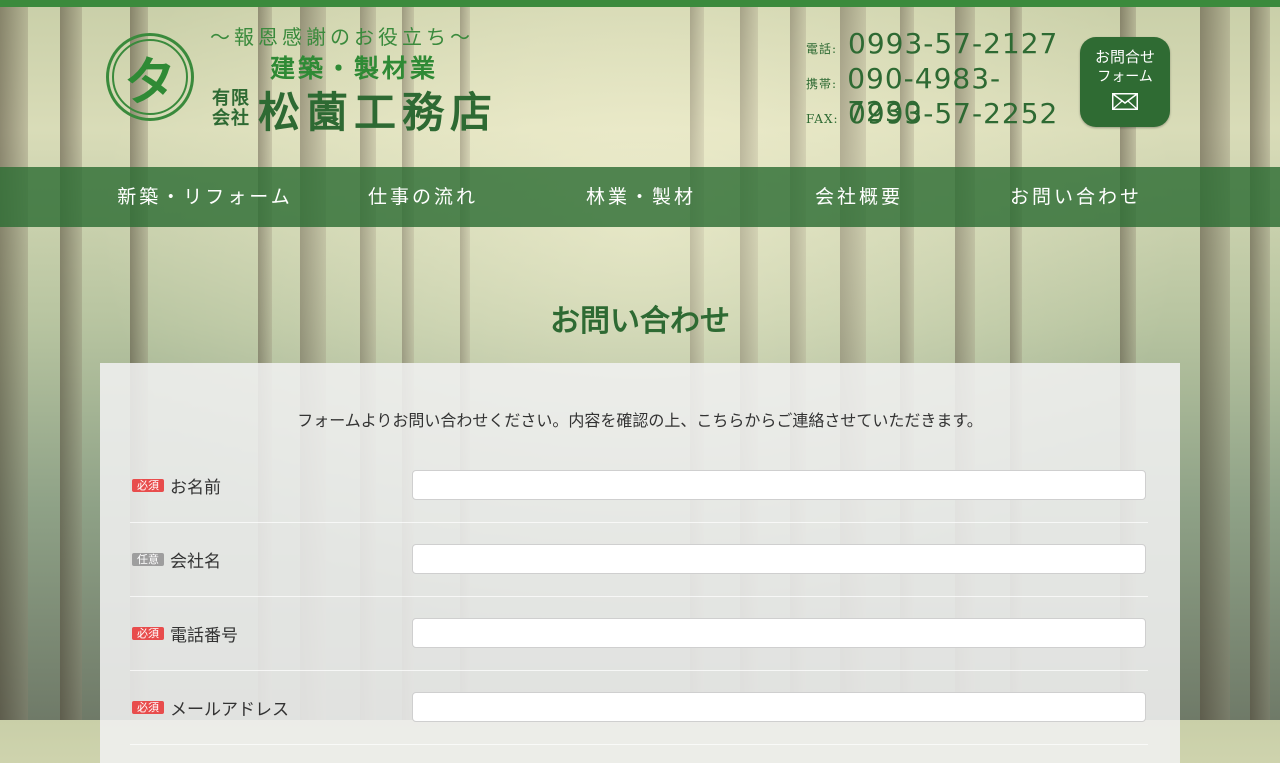 This screenshot has width=1280, height=763. I want to click on form-button-line2: フォーム, so click(1125, 77).